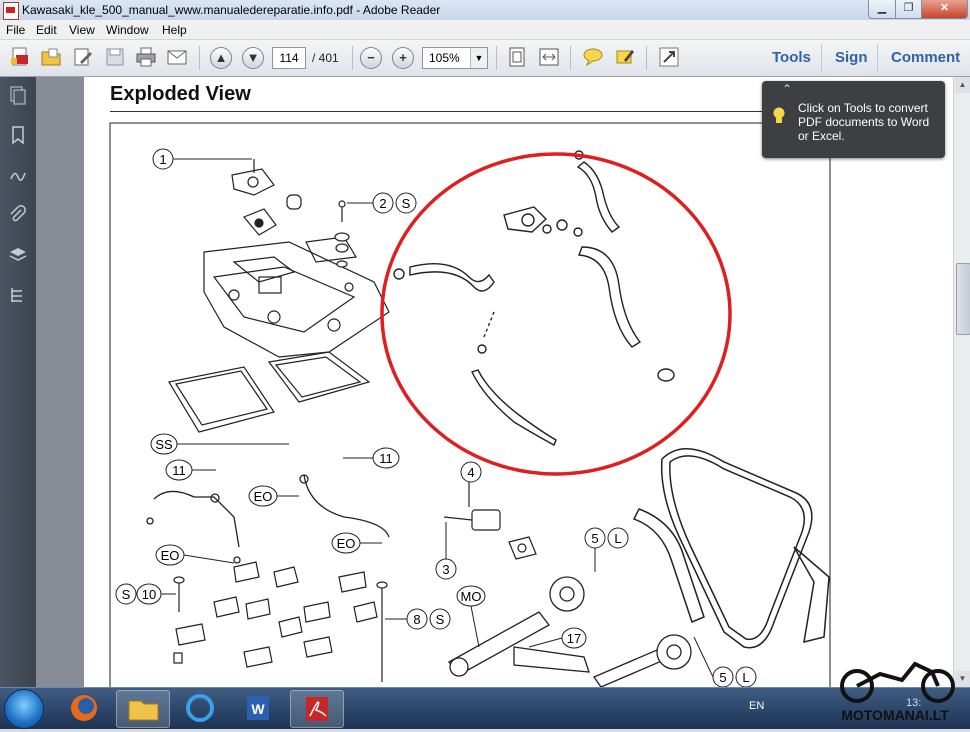 The height and width of the screenshot is (732, 970). I want to click on create-pdf-icon, so click(20, 57).